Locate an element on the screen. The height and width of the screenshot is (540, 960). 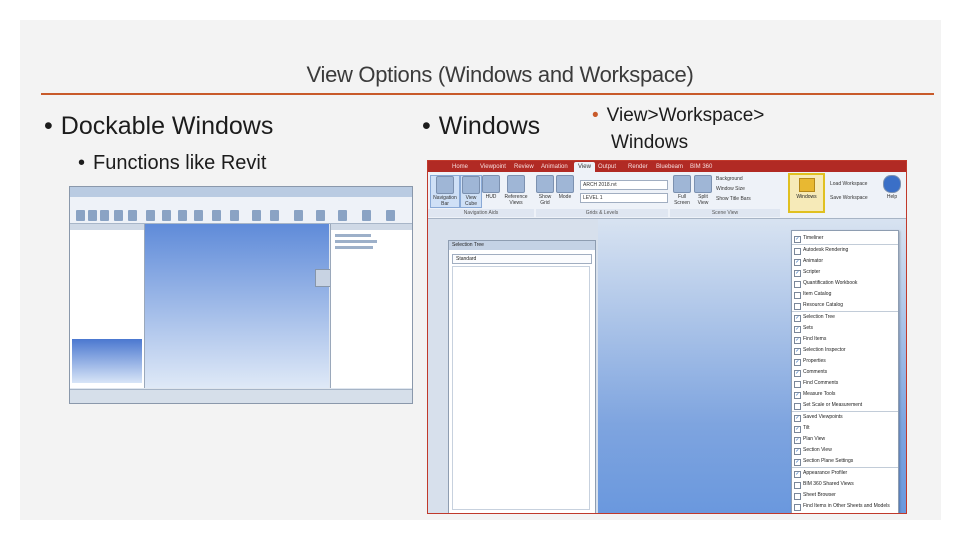
windows-menu-item: ✓ Section View is located at coordinates (845, 450).